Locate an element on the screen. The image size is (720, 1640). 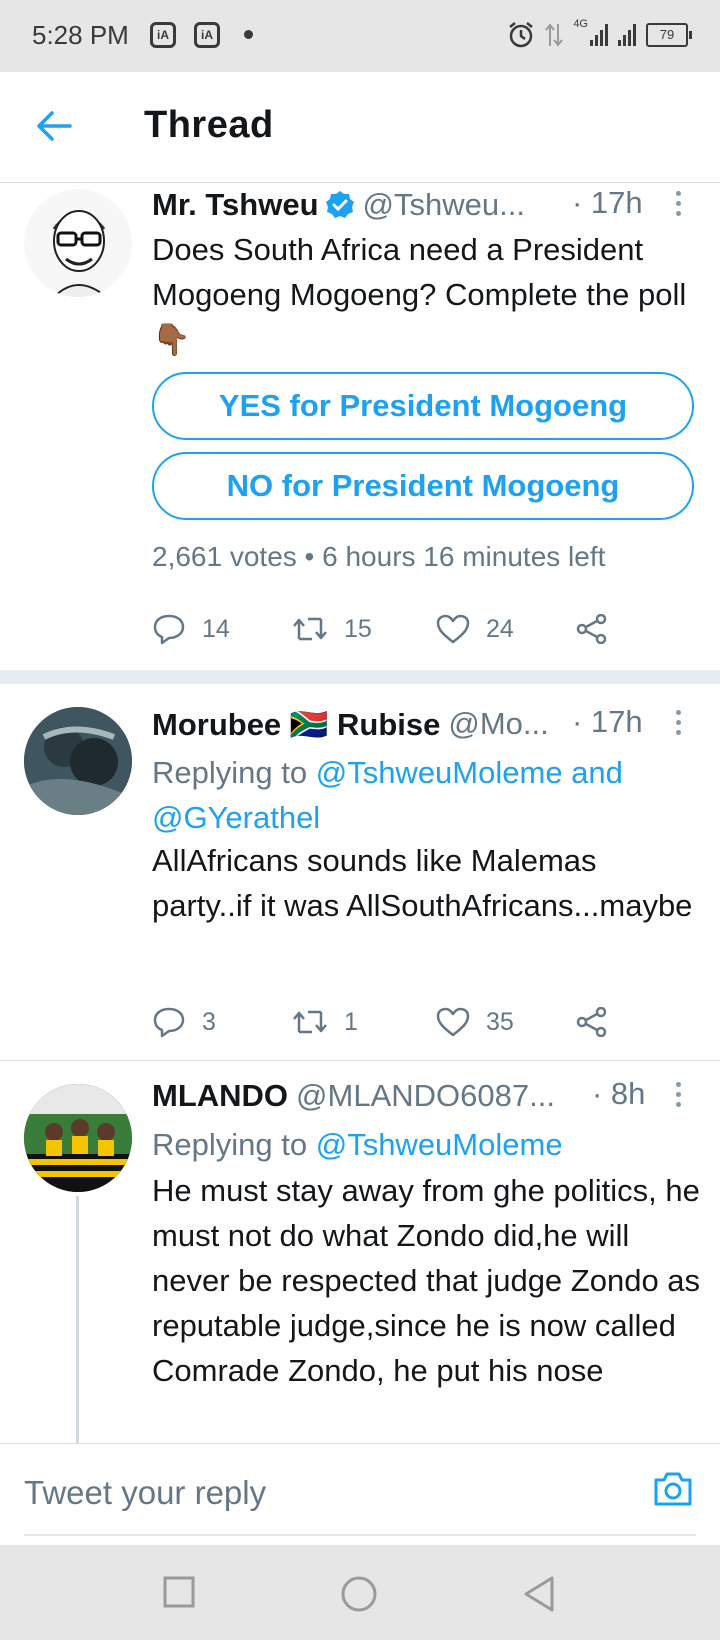
circle-icon is located at coordinates (359, 1594).